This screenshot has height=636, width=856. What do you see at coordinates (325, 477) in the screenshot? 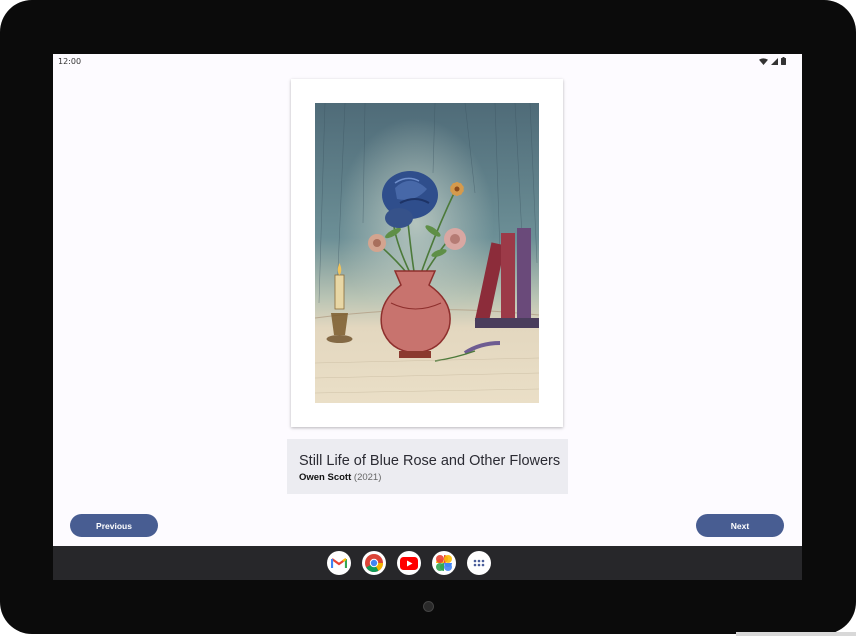
I see `artist-name: Owen Scott` at bounding box center [325, 477].